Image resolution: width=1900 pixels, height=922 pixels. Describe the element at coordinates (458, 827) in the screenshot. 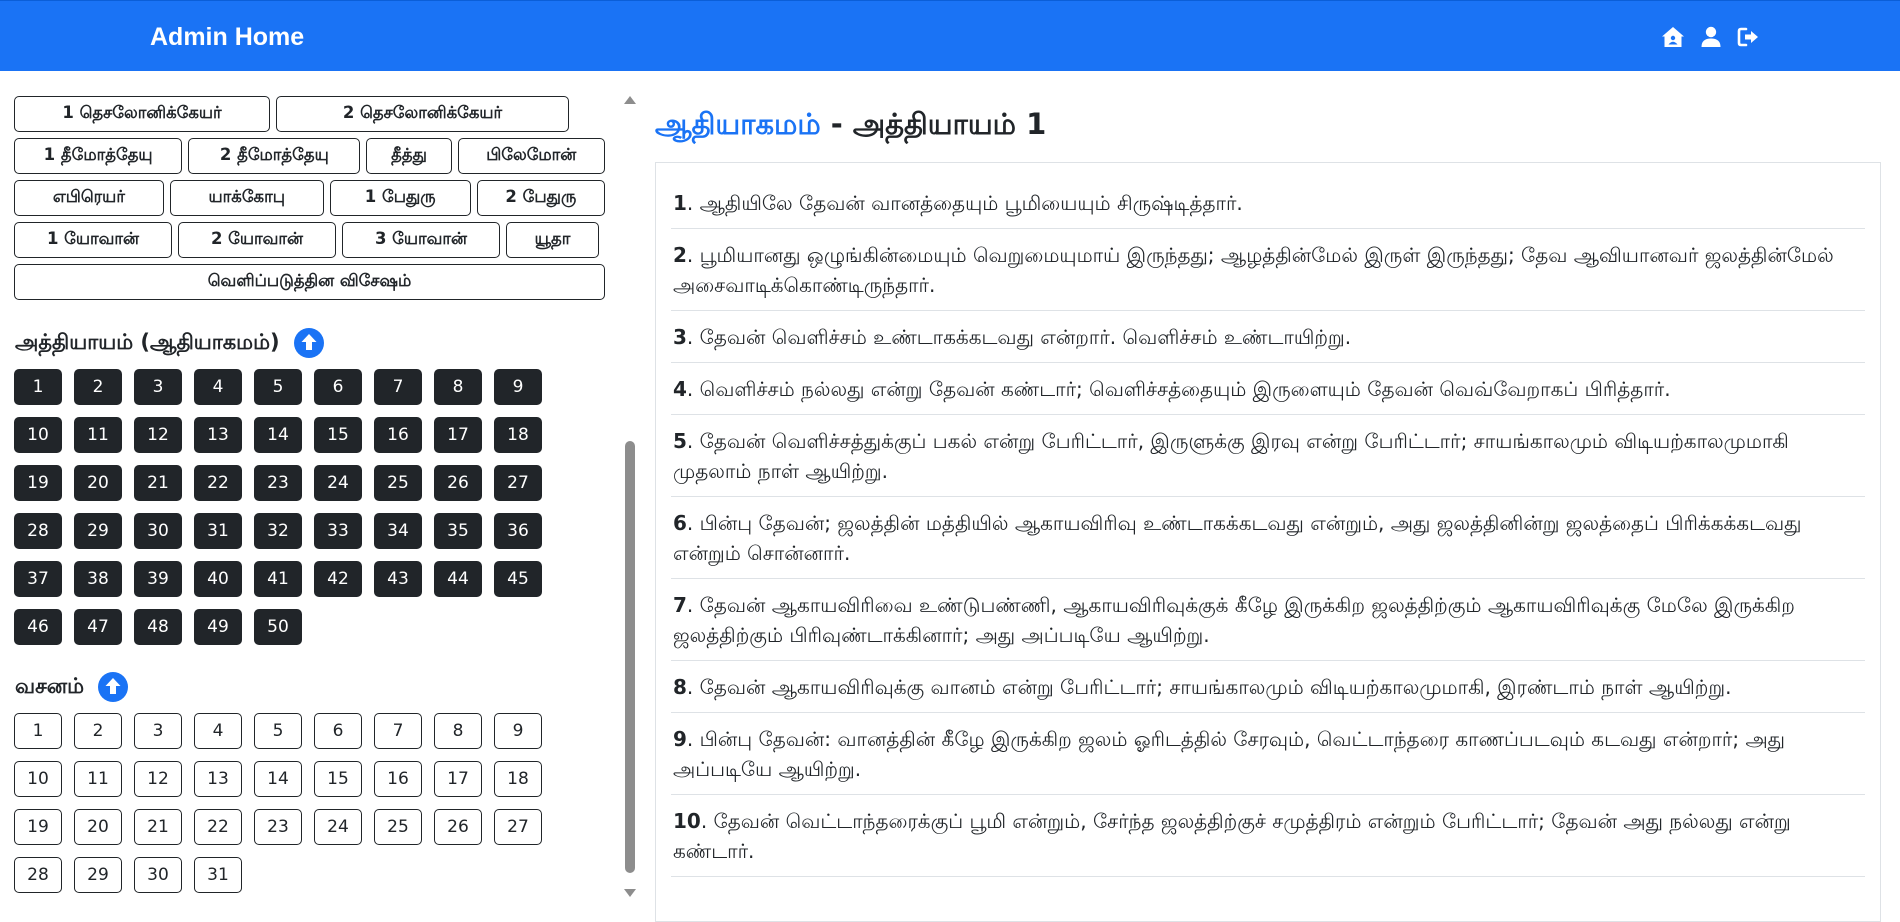

I see `verse-button-26: 26` at that location.